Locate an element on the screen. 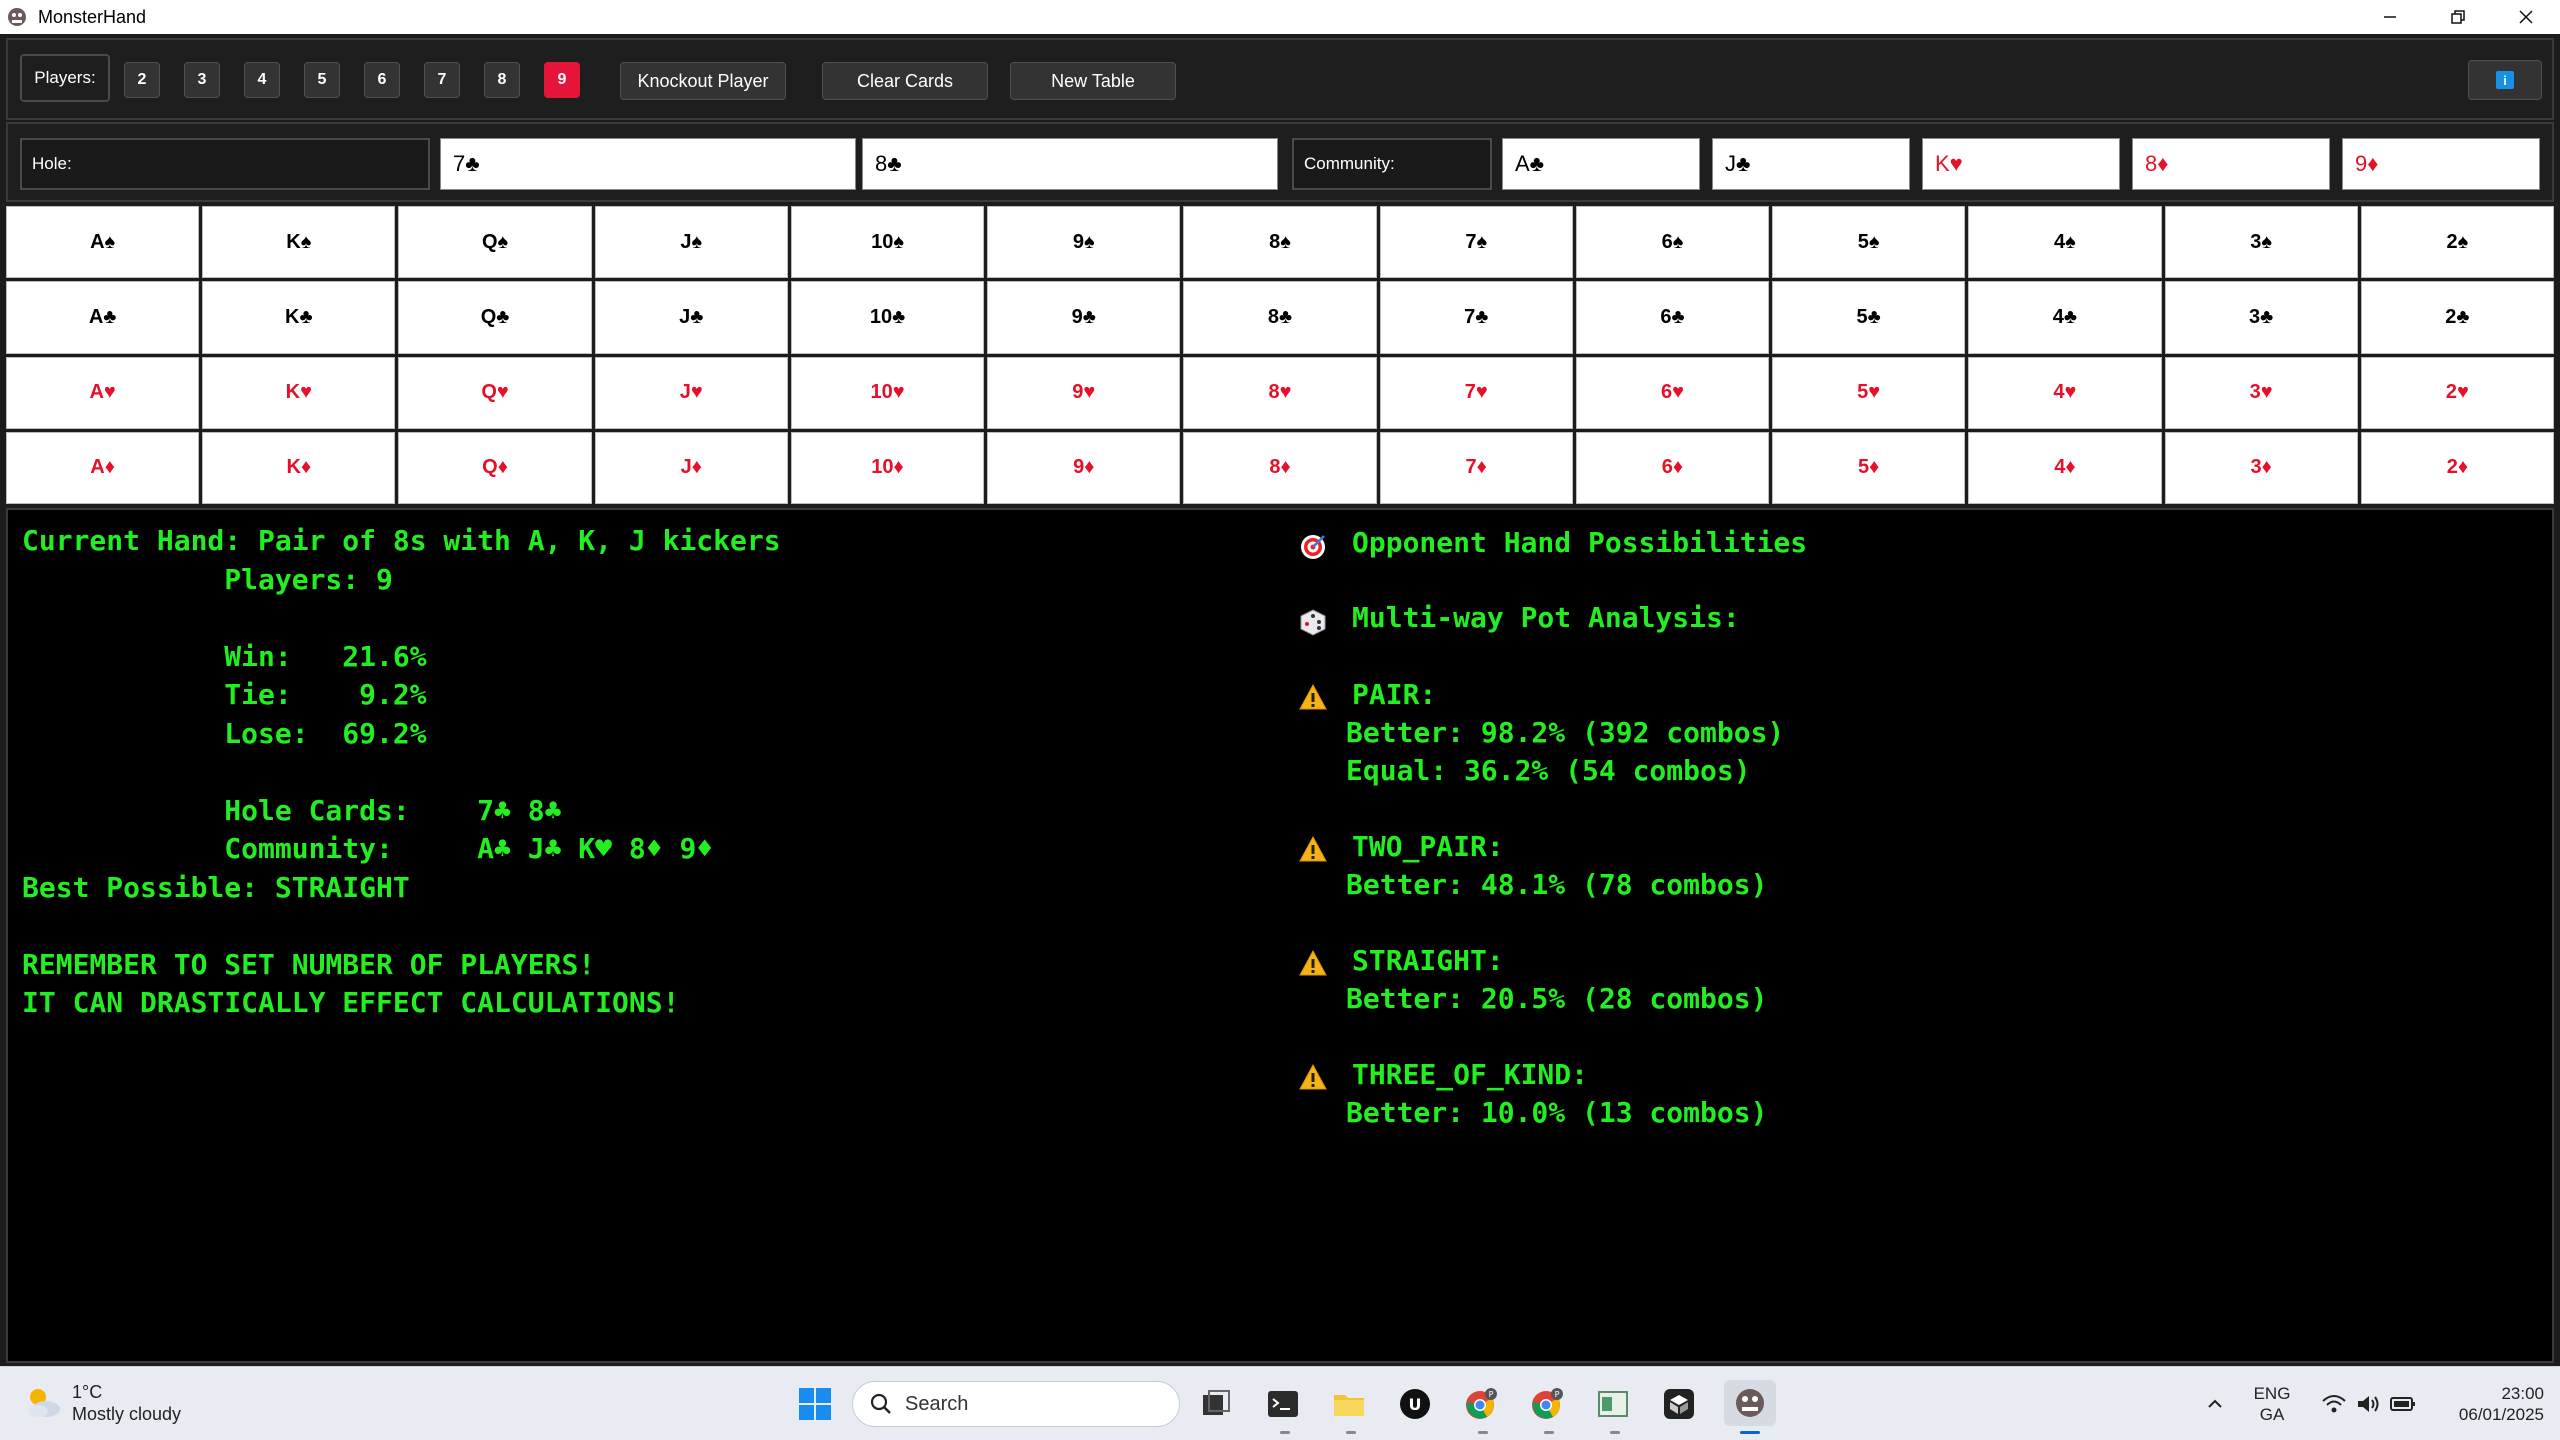 The width and height of the screenshot is (2560, 1440). terminal-button is located at coordinates (1283, 1404).